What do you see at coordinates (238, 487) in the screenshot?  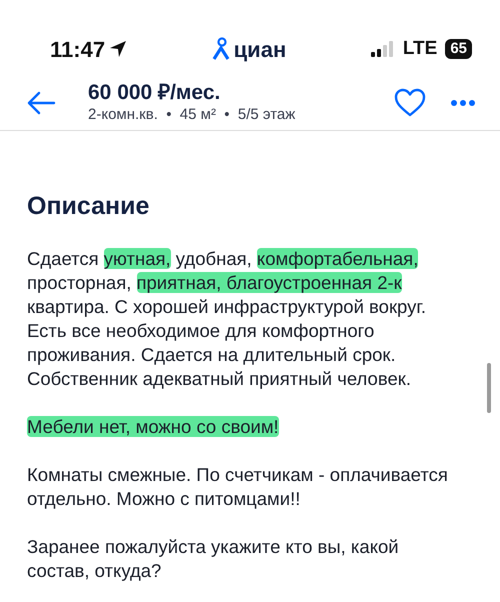 I see `description-paragraph: Комнаты смежные. По счетчикам - оплачивается отдельно. Можно с питомцами!!` at bounding box center [238, 487].